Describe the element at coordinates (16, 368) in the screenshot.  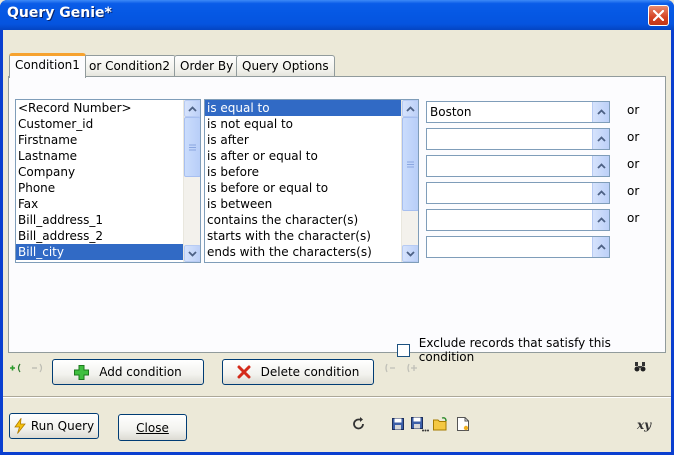
I see `insert-paren-icon` at that location.